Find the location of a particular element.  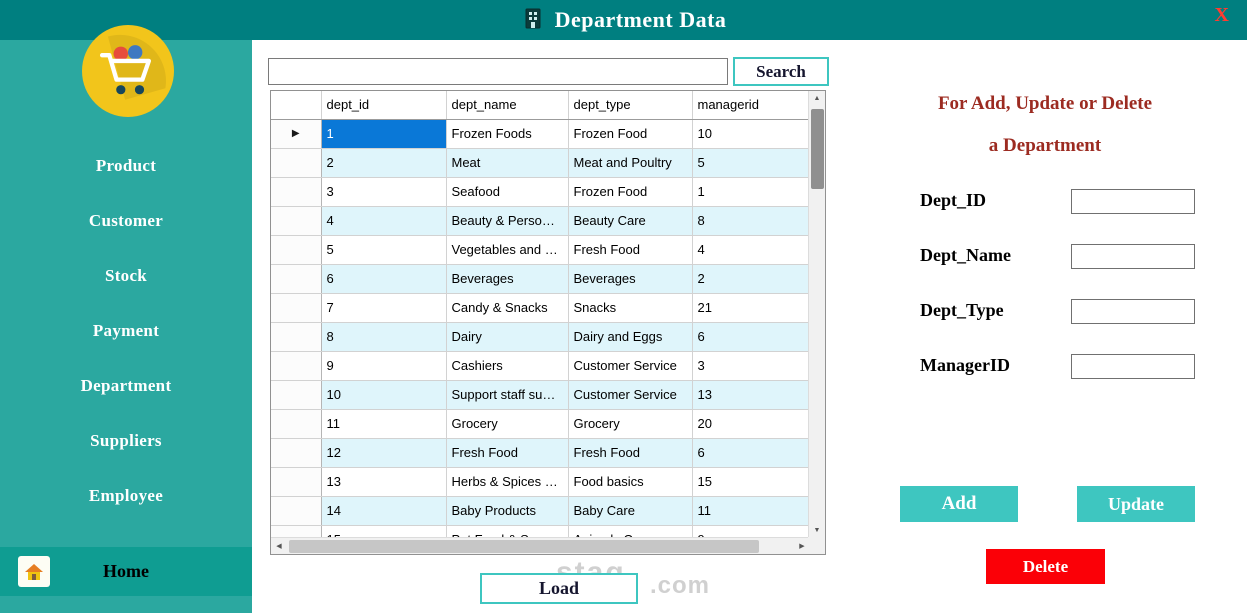

dept-name-input is located at coordinates (1133, 256).